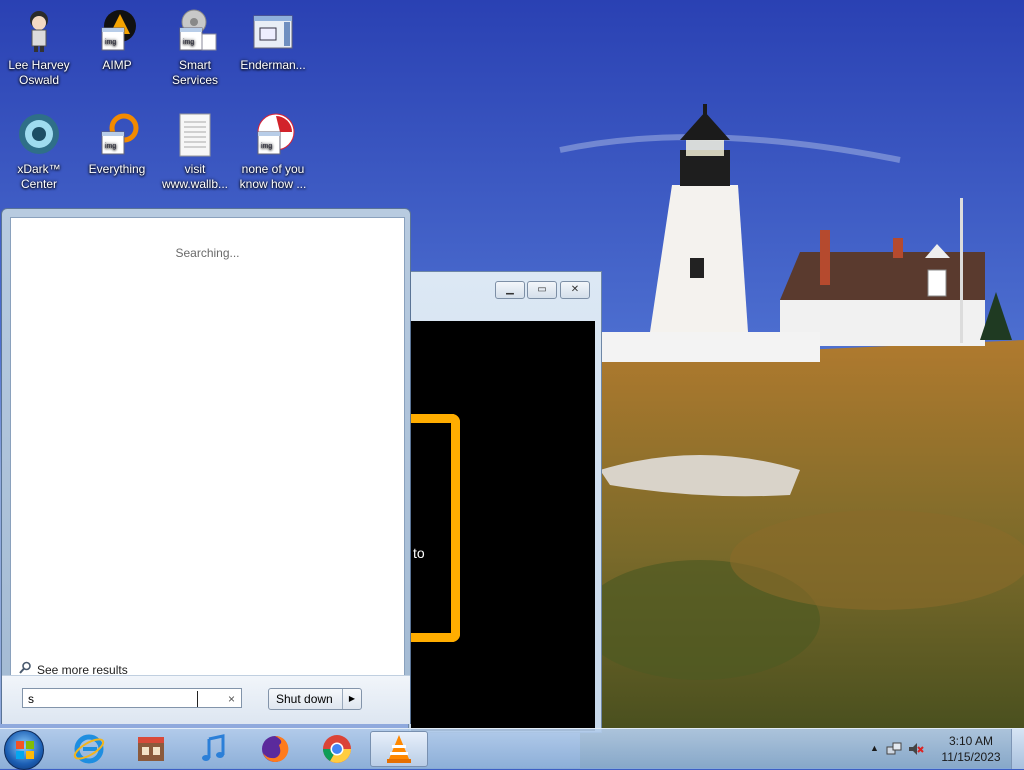 Image resolution: width=1024 pixels, height=770 pixels. I want to click on maximize-button: ▭, so click(542, 290).